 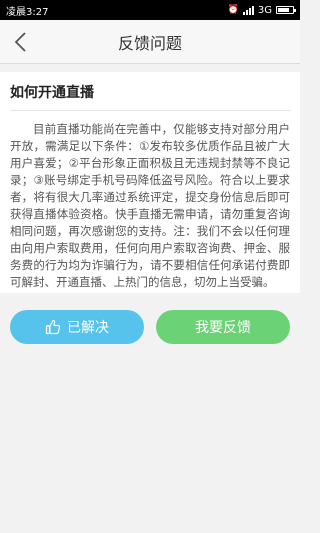 I want to click on action-buttons: 已解决 我要反馈, so click(x=150, y=327).